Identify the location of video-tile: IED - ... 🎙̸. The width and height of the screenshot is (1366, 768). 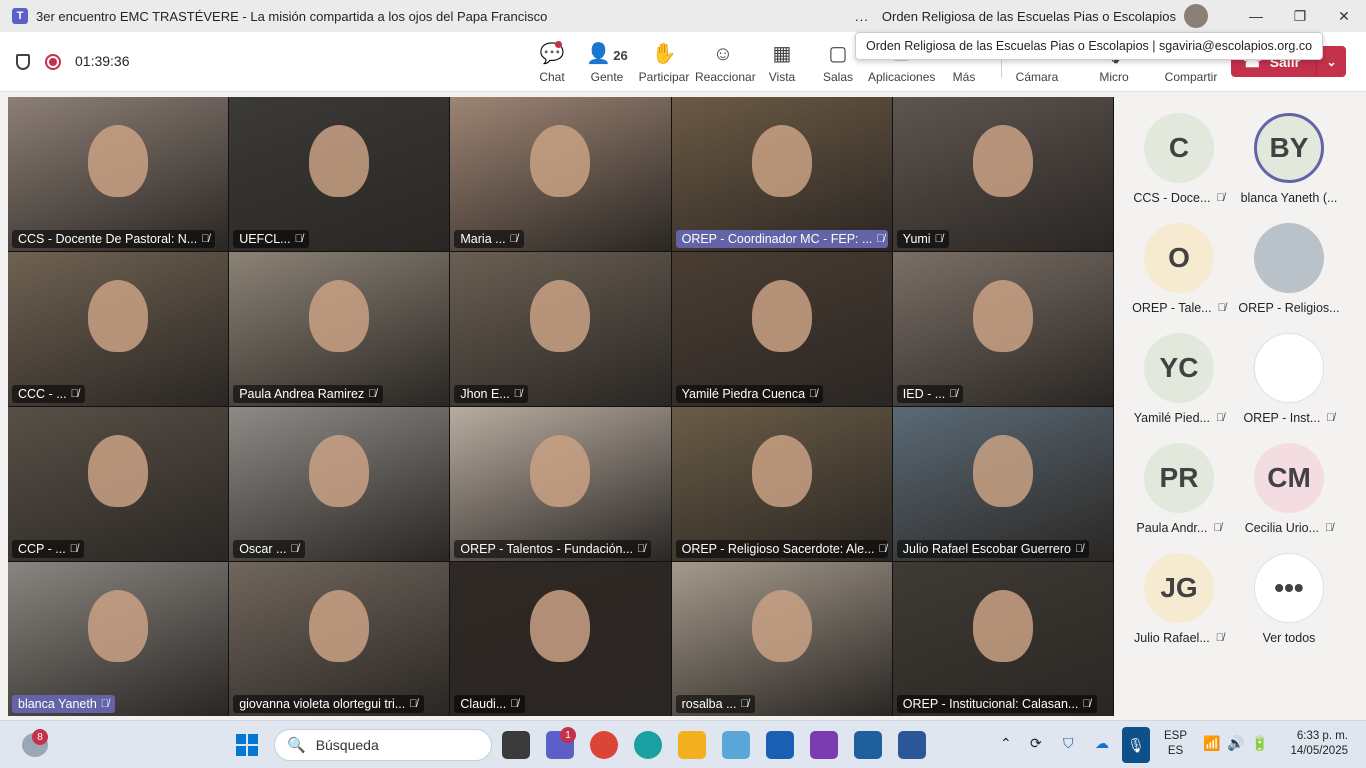
(1002, 329).